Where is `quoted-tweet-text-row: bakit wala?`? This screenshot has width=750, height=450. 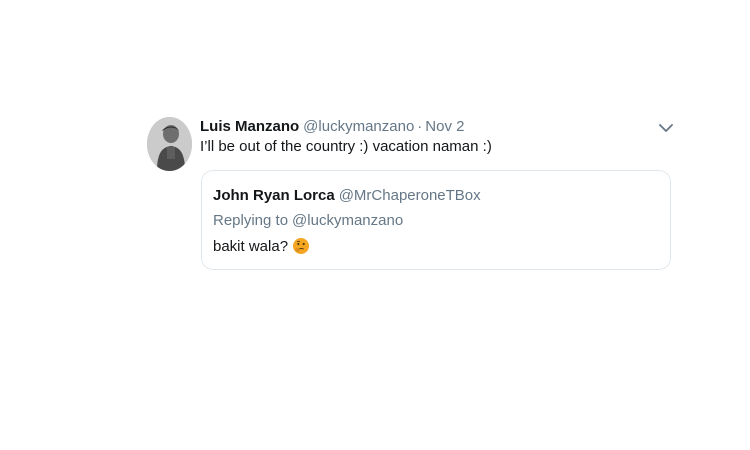
quoted-tweet-text-row: bakit wala? is located at coordinates (261, 247).